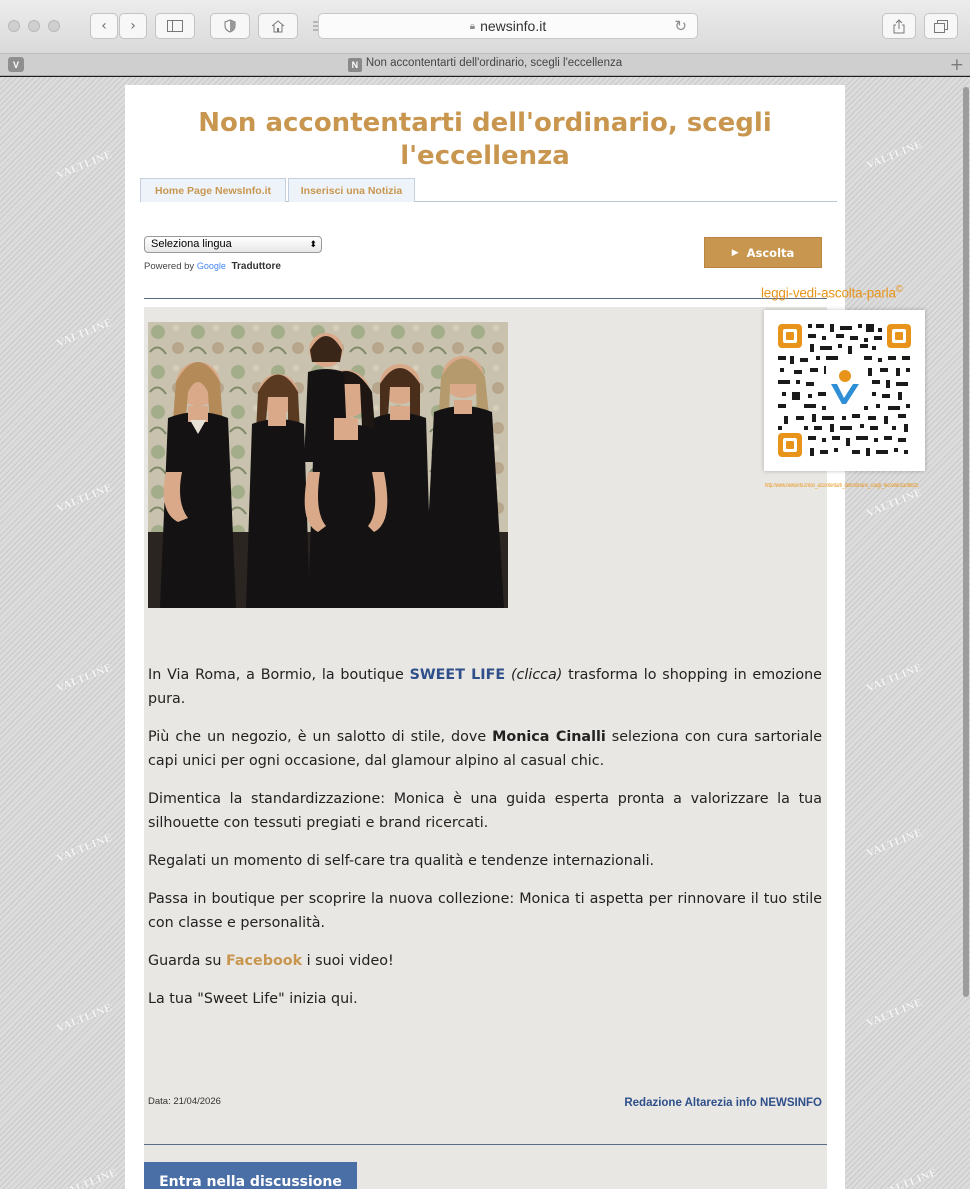  Describe the element at coordinates (34, 26) in the screenshot. I see `minimize-window-button` at that location.